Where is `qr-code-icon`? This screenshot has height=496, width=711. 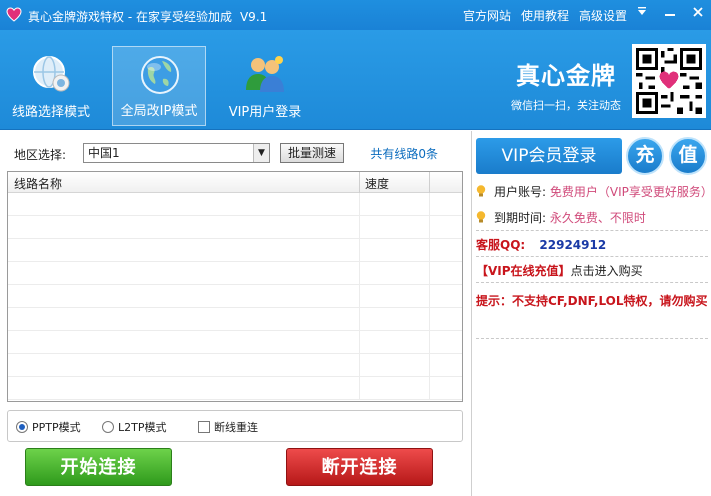 qr-code-icon is located at coordinates (669, 81).